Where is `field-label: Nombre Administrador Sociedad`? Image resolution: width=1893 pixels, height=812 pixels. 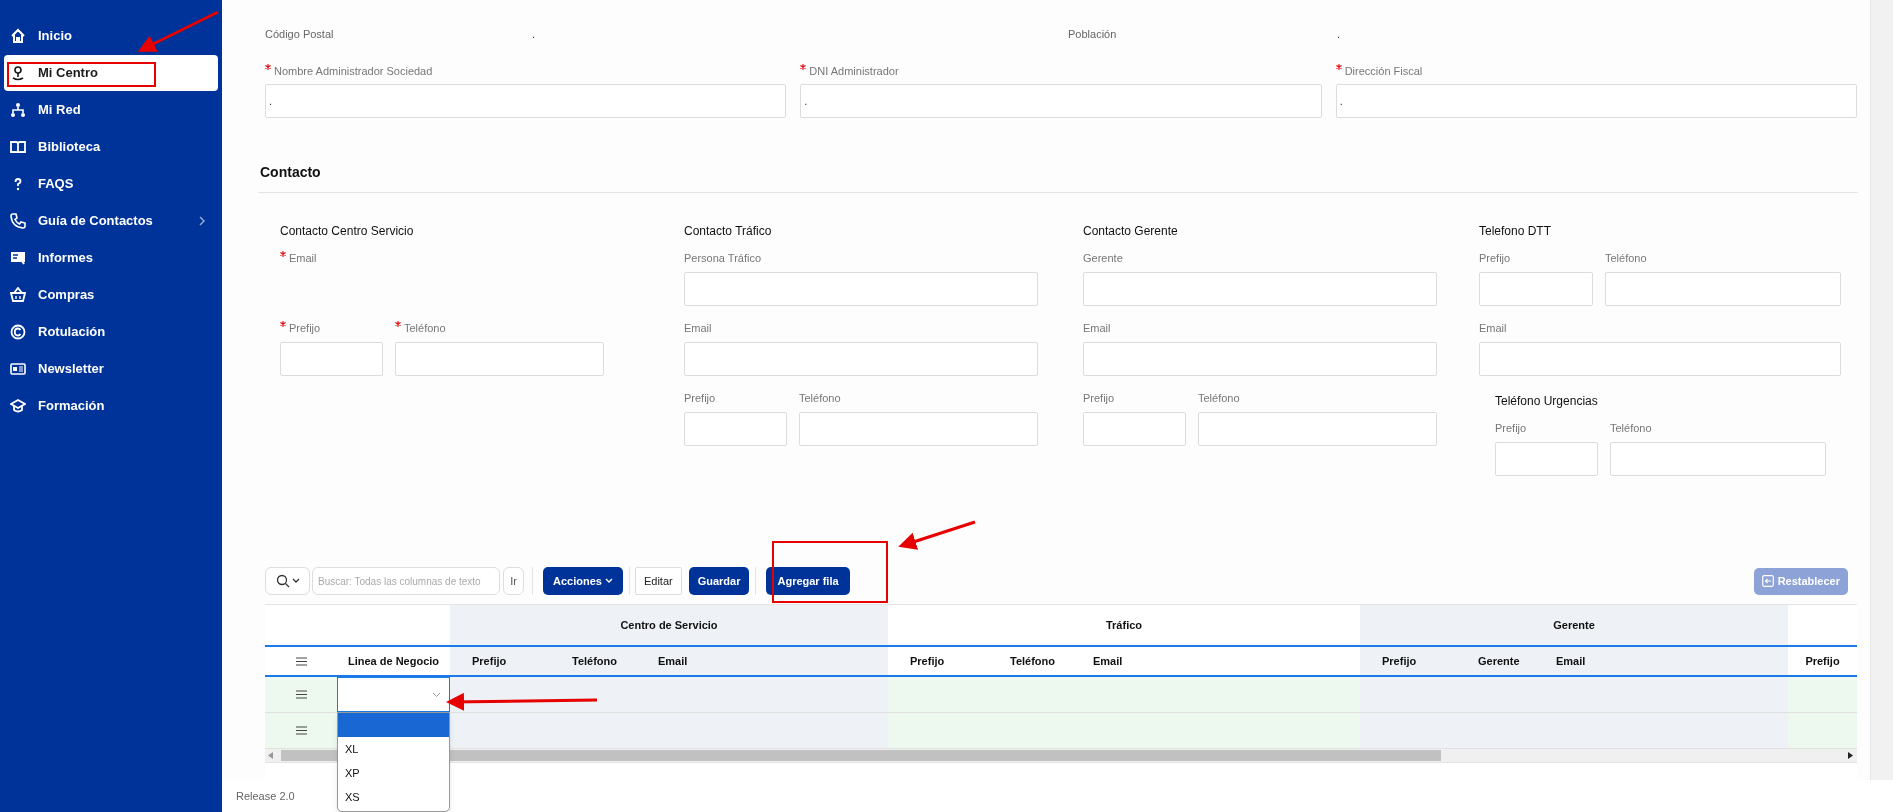 field-label: Nombre Administrador Sociedad is located at coordinates (353, 71).